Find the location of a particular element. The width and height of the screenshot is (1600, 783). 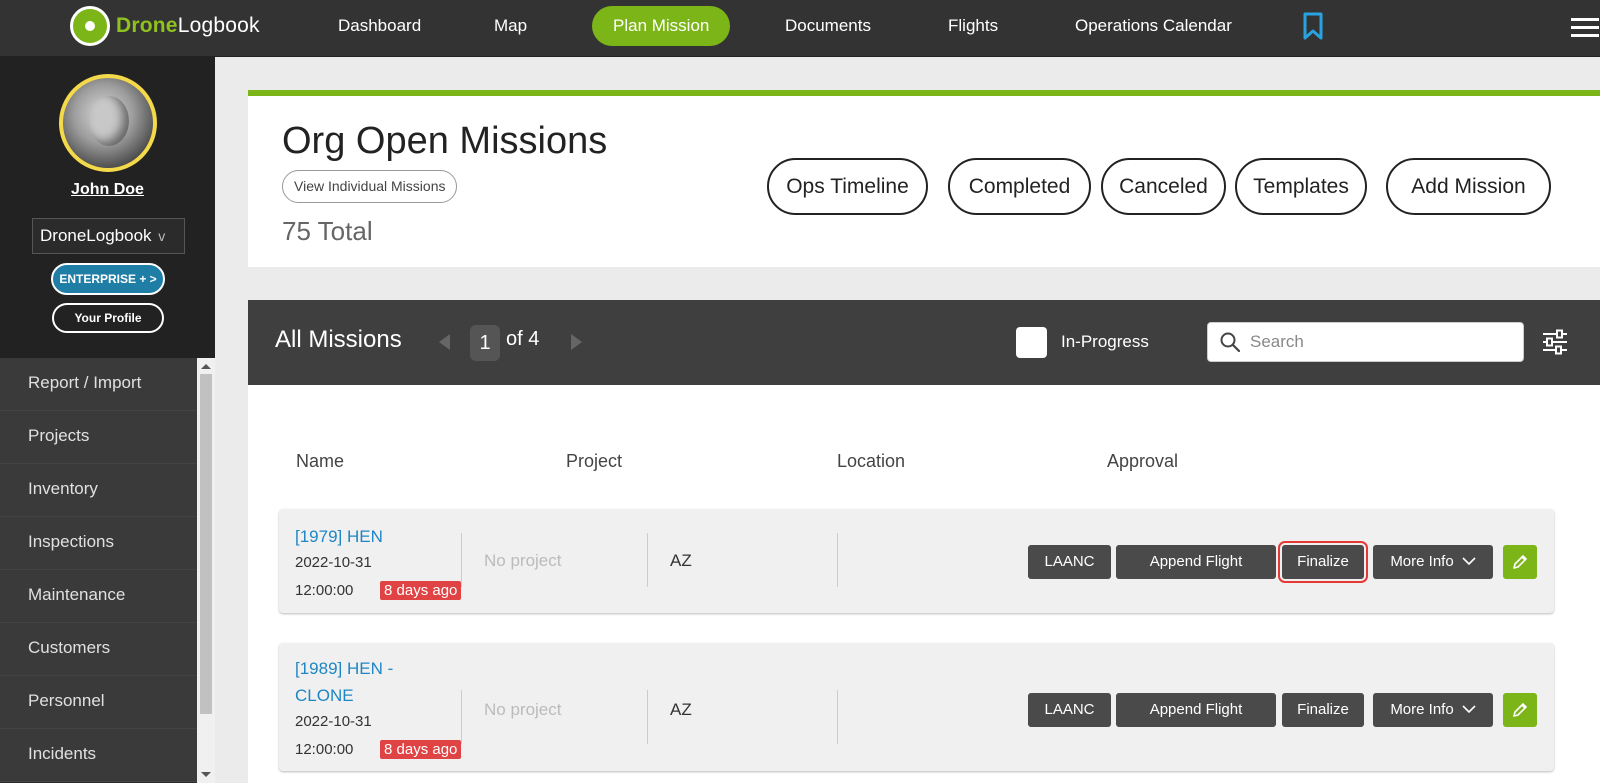

org-dropdown: DroneLogbook v is located at coordinates (108, 236).